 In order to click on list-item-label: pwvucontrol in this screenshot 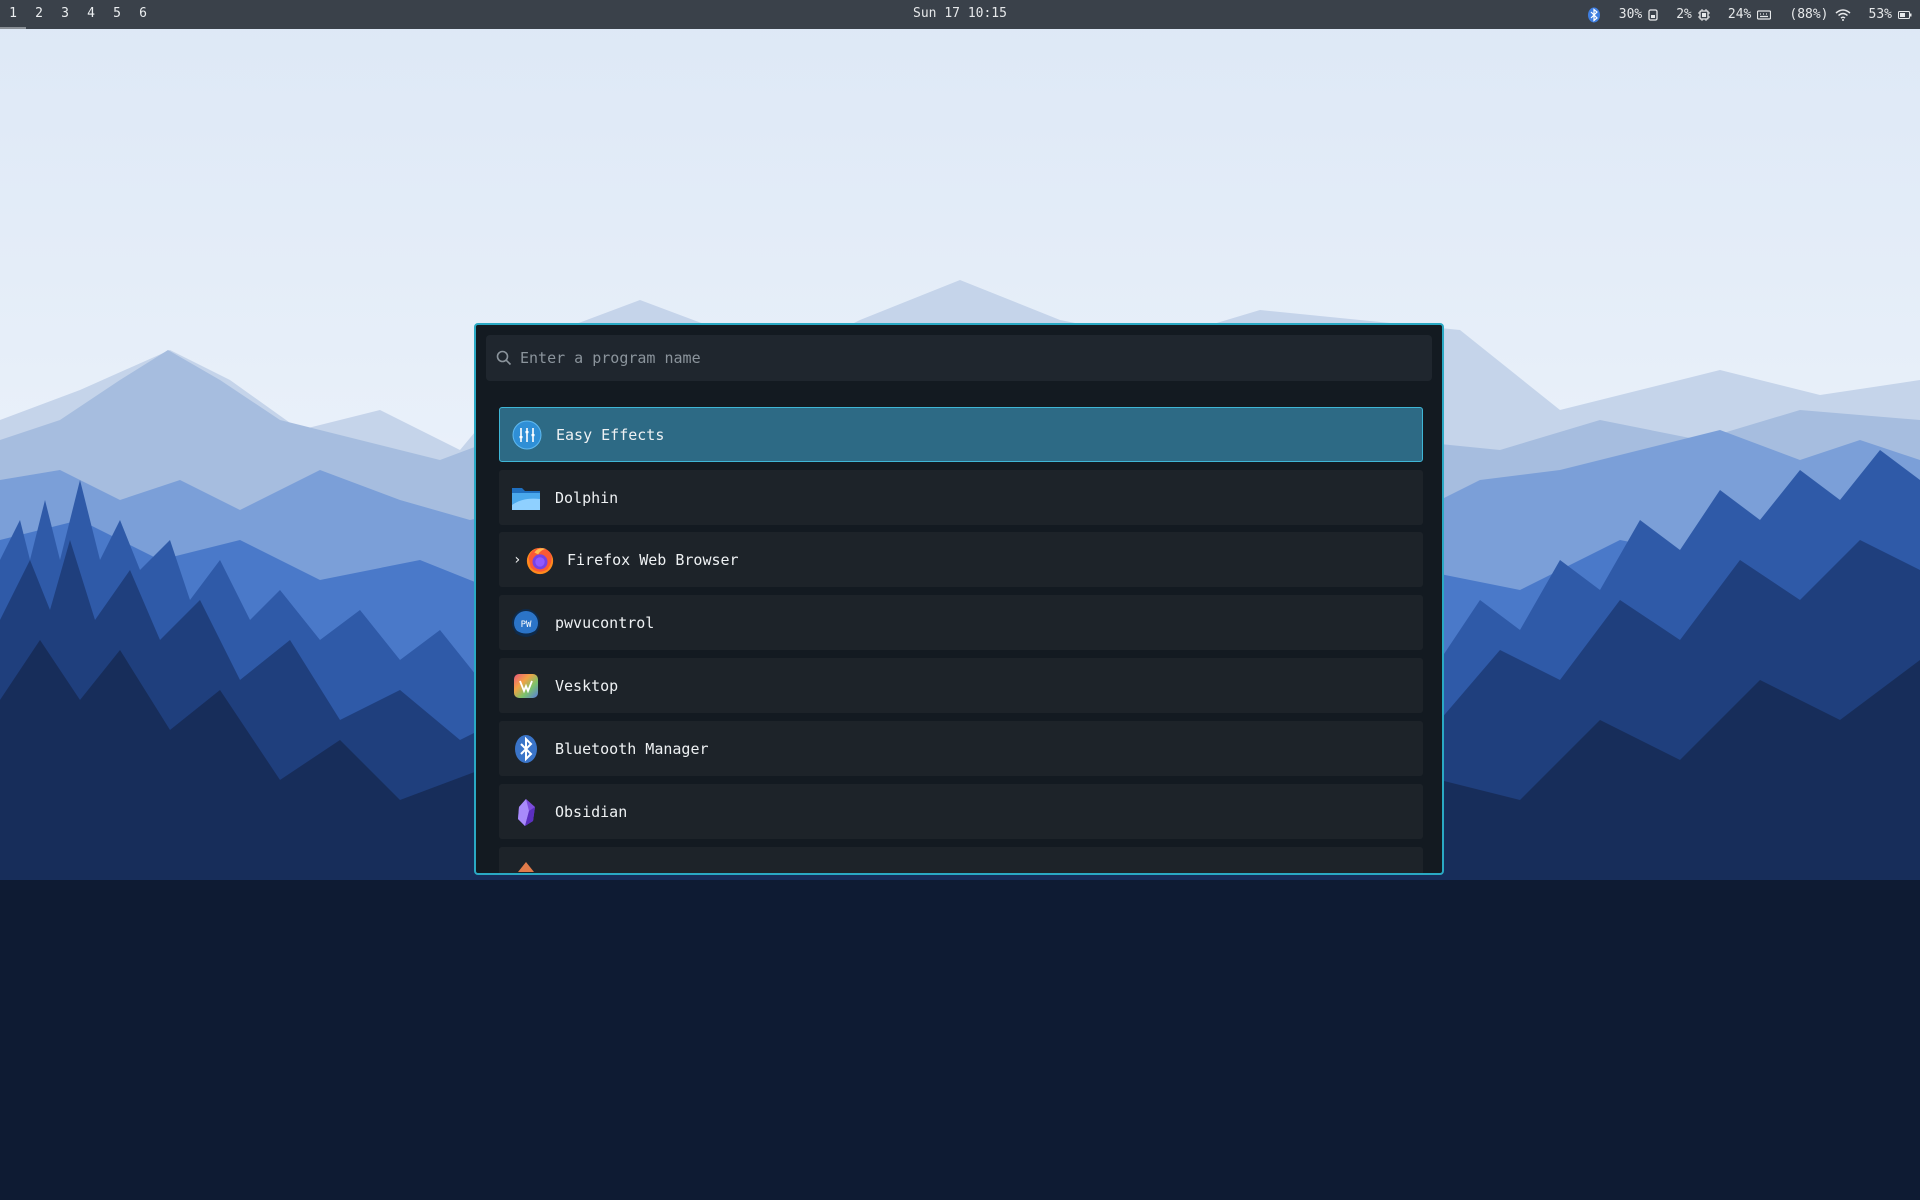, I will do `click(605, 622)`.